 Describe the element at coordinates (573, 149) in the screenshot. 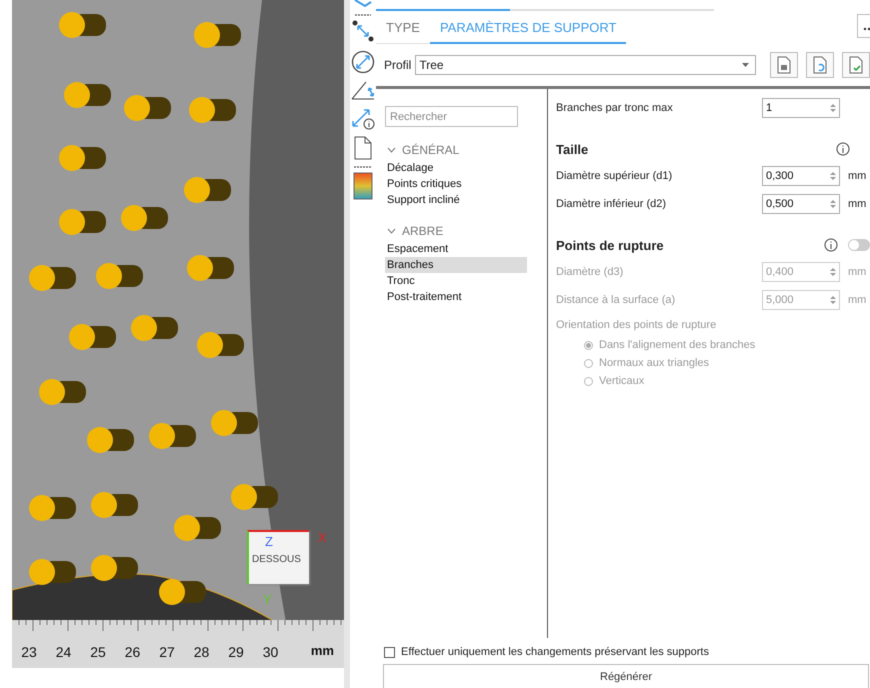

I see `section-title: Taille` at that location.